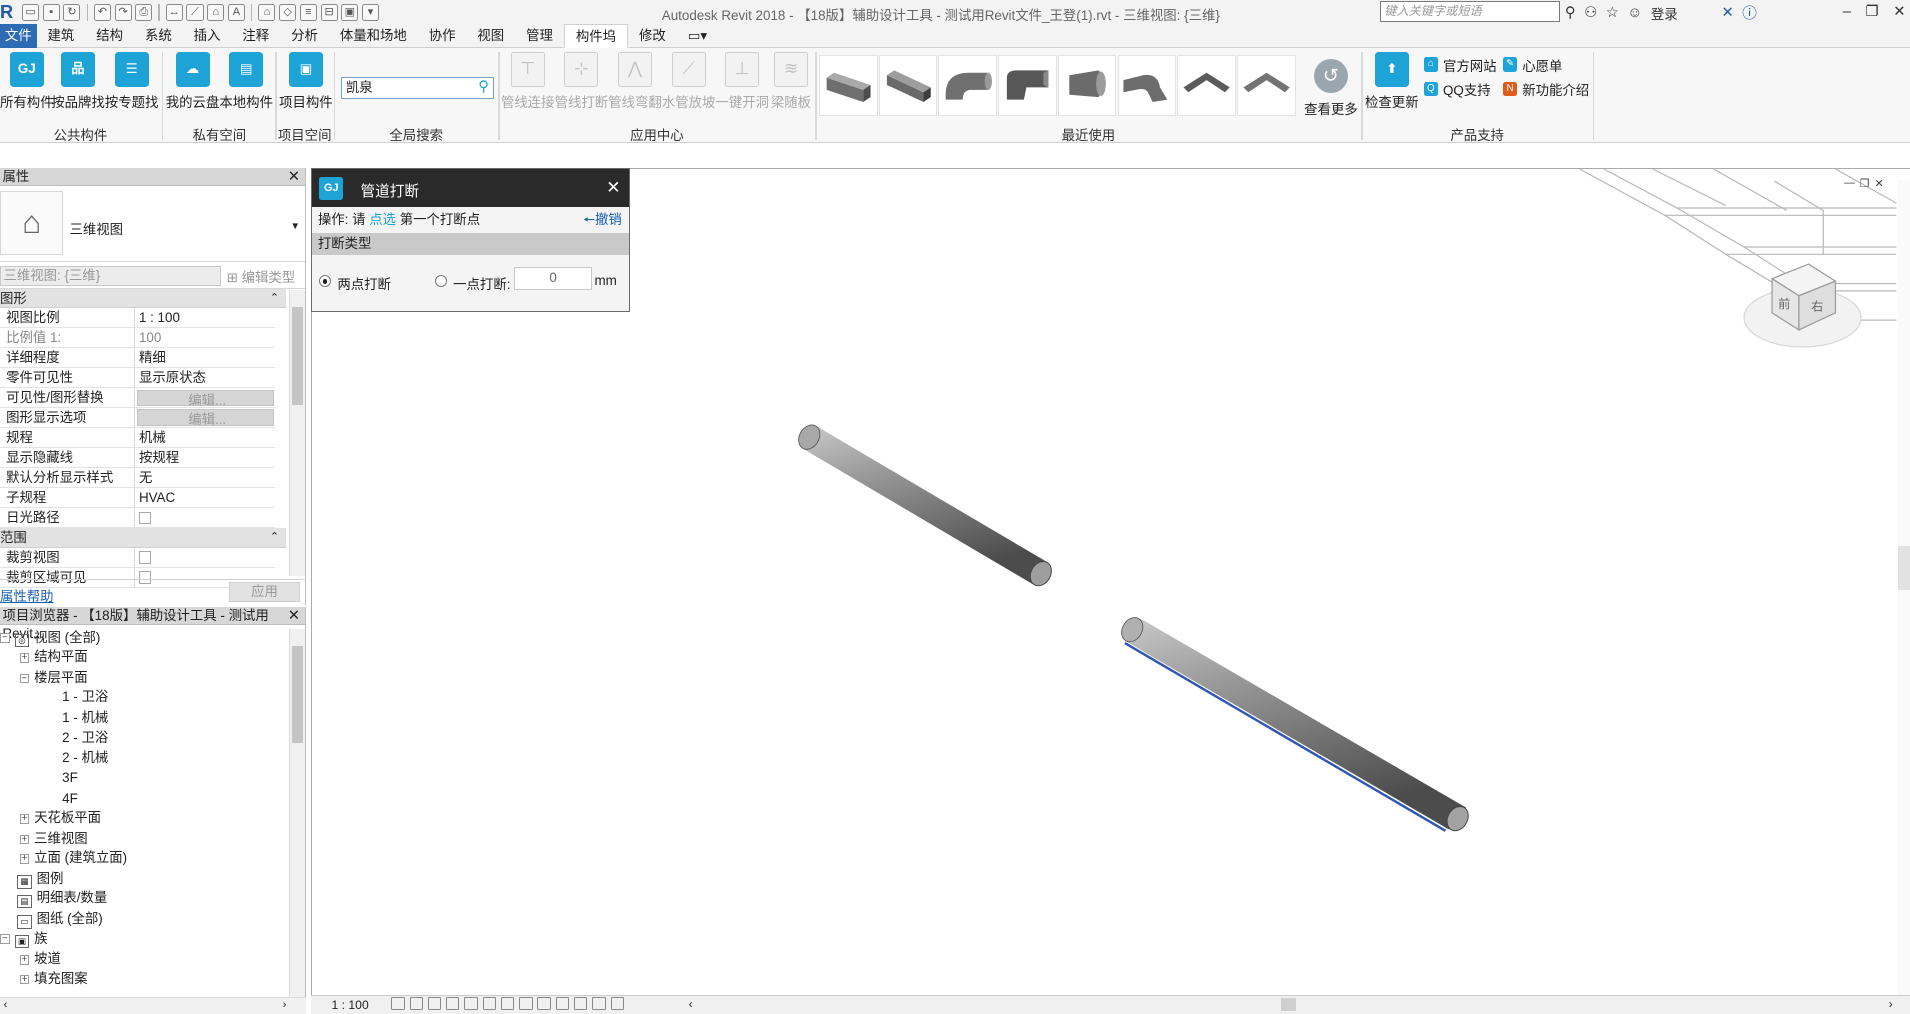  I want to click on scroll-thumb, so click(298, 356).